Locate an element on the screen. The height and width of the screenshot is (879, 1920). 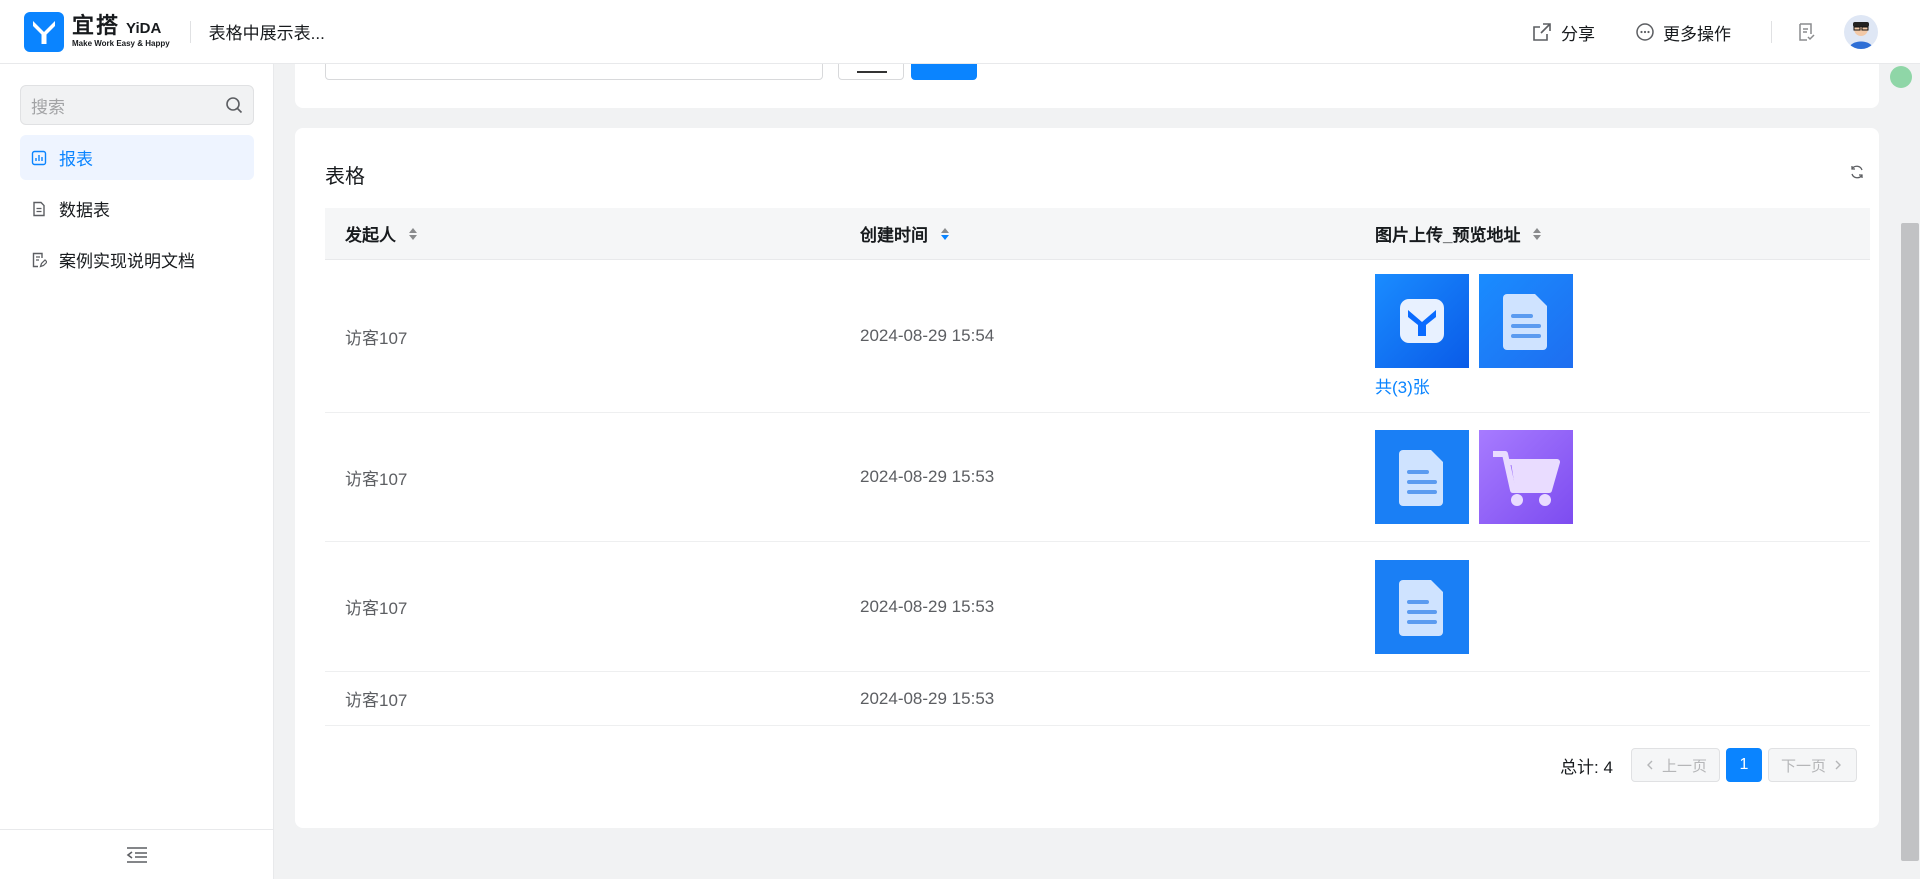
cart-image is located at coordinates (1526, 477).